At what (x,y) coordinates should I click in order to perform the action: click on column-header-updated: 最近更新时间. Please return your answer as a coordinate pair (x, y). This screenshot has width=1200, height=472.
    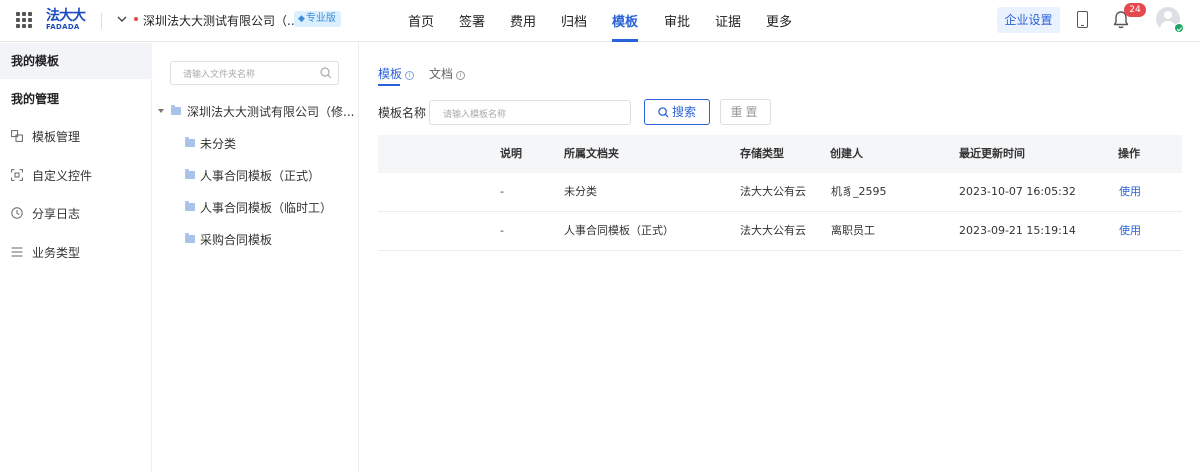
    Looking at the image, I should click on (992, 153).